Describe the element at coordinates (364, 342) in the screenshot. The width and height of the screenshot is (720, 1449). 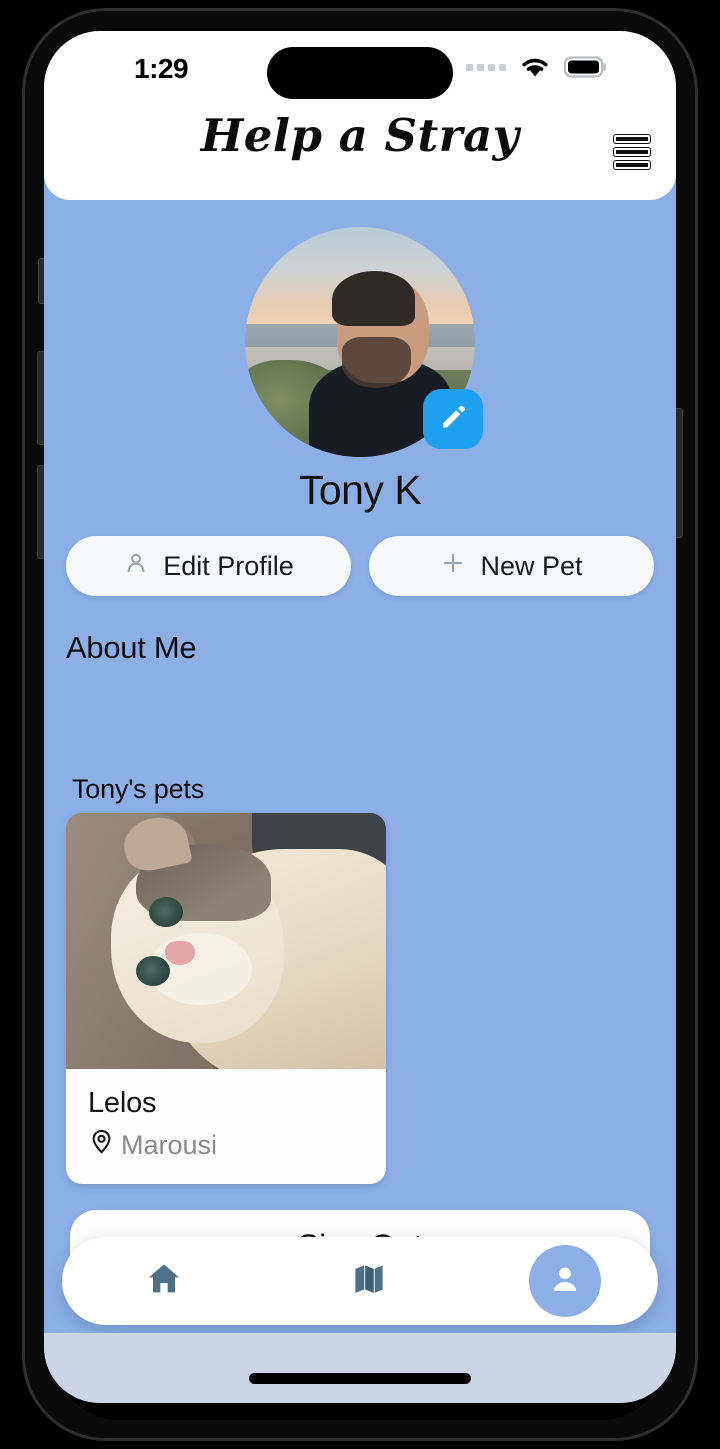
I see `avatar-wrapper` at that location.